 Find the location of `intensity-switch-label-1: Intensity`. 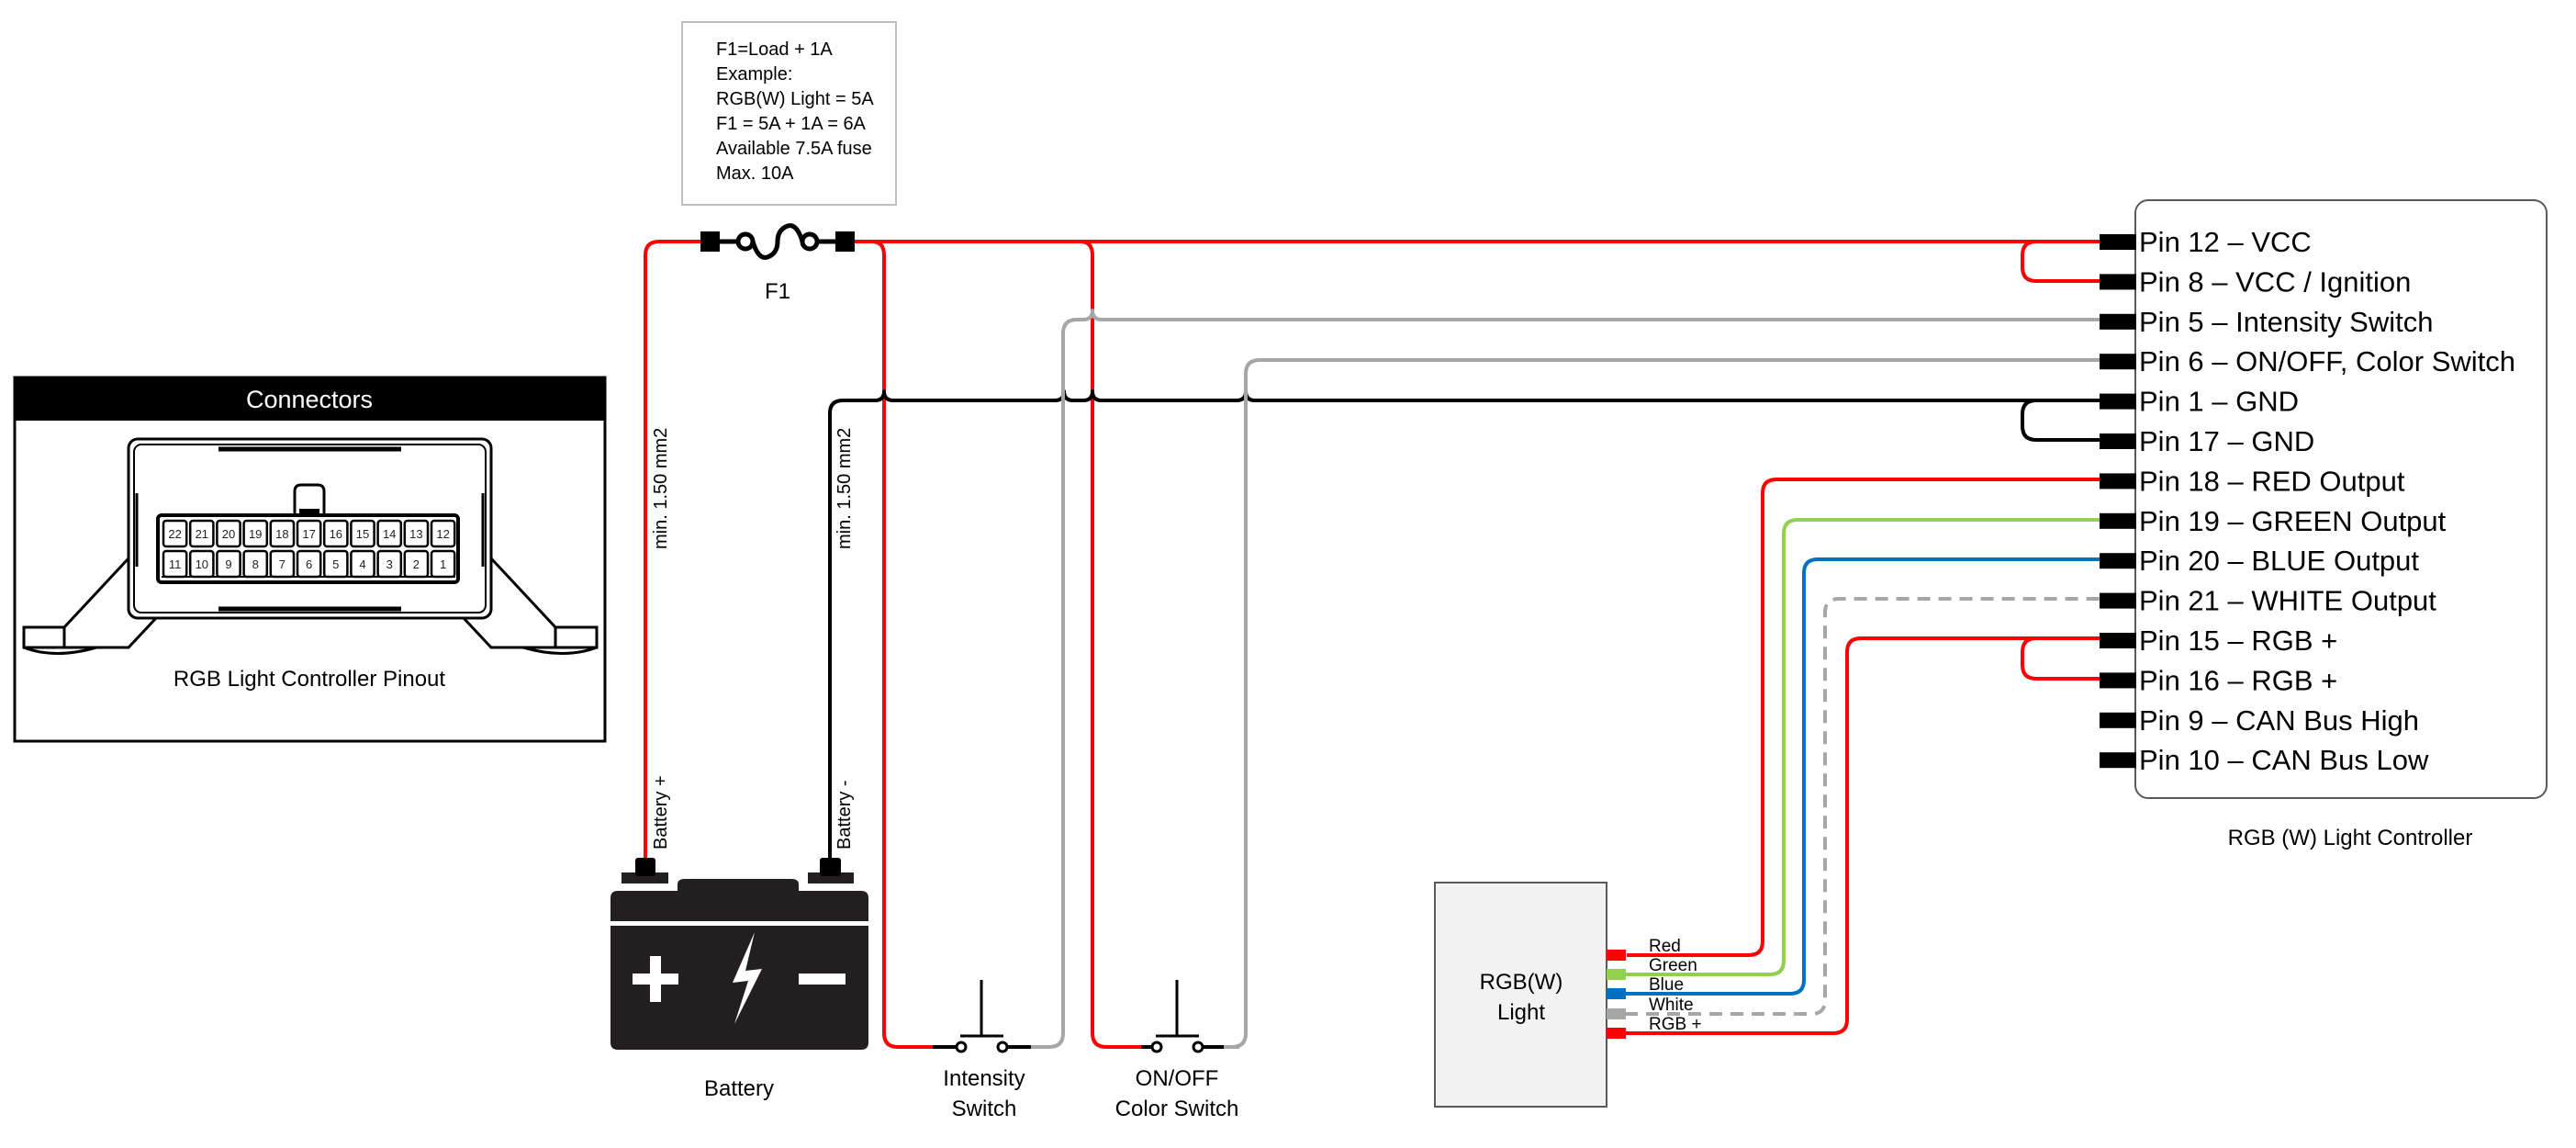

intensity-switch-label-1: Intensity is located at coordinates (984, 1078).